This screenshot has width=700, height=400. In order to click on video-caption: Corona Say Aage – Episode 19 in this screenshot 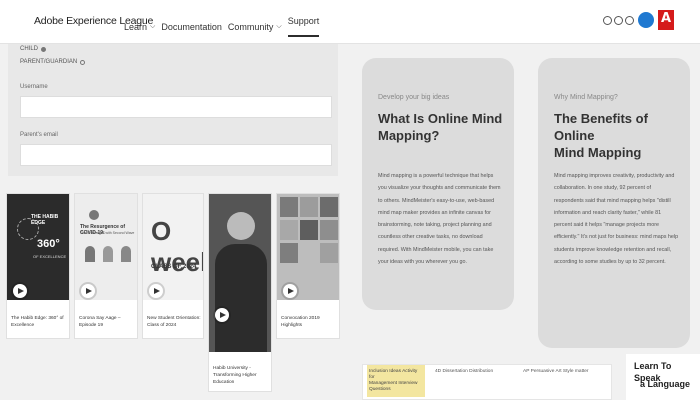, I will do `click(100, 322)`.